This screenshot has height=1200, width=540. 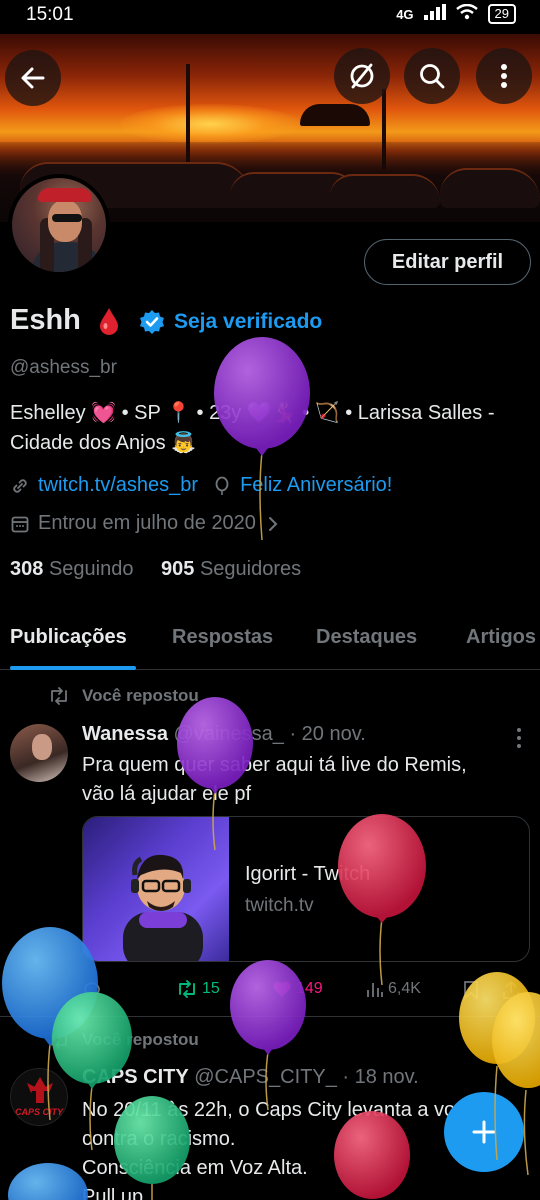 What do you see at coordinates (335, 115) in the screenshot?
I see `banner-umbrella` at bounding box center [335, 115].